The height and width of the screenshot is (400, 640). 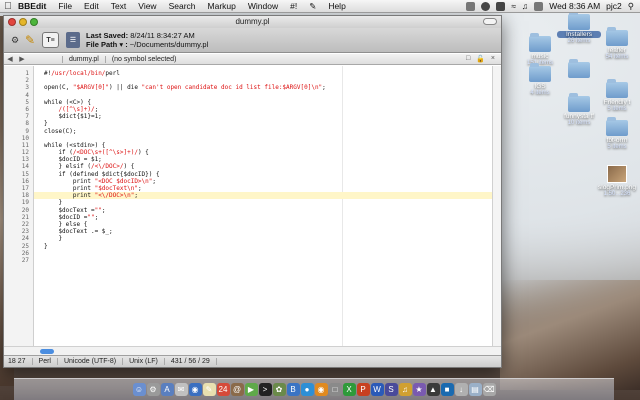 What do you see at coordinates (107, 44) in the screenshot?
I see `file-path-label: File Path ▾ :` at bounding box center [107, 44].